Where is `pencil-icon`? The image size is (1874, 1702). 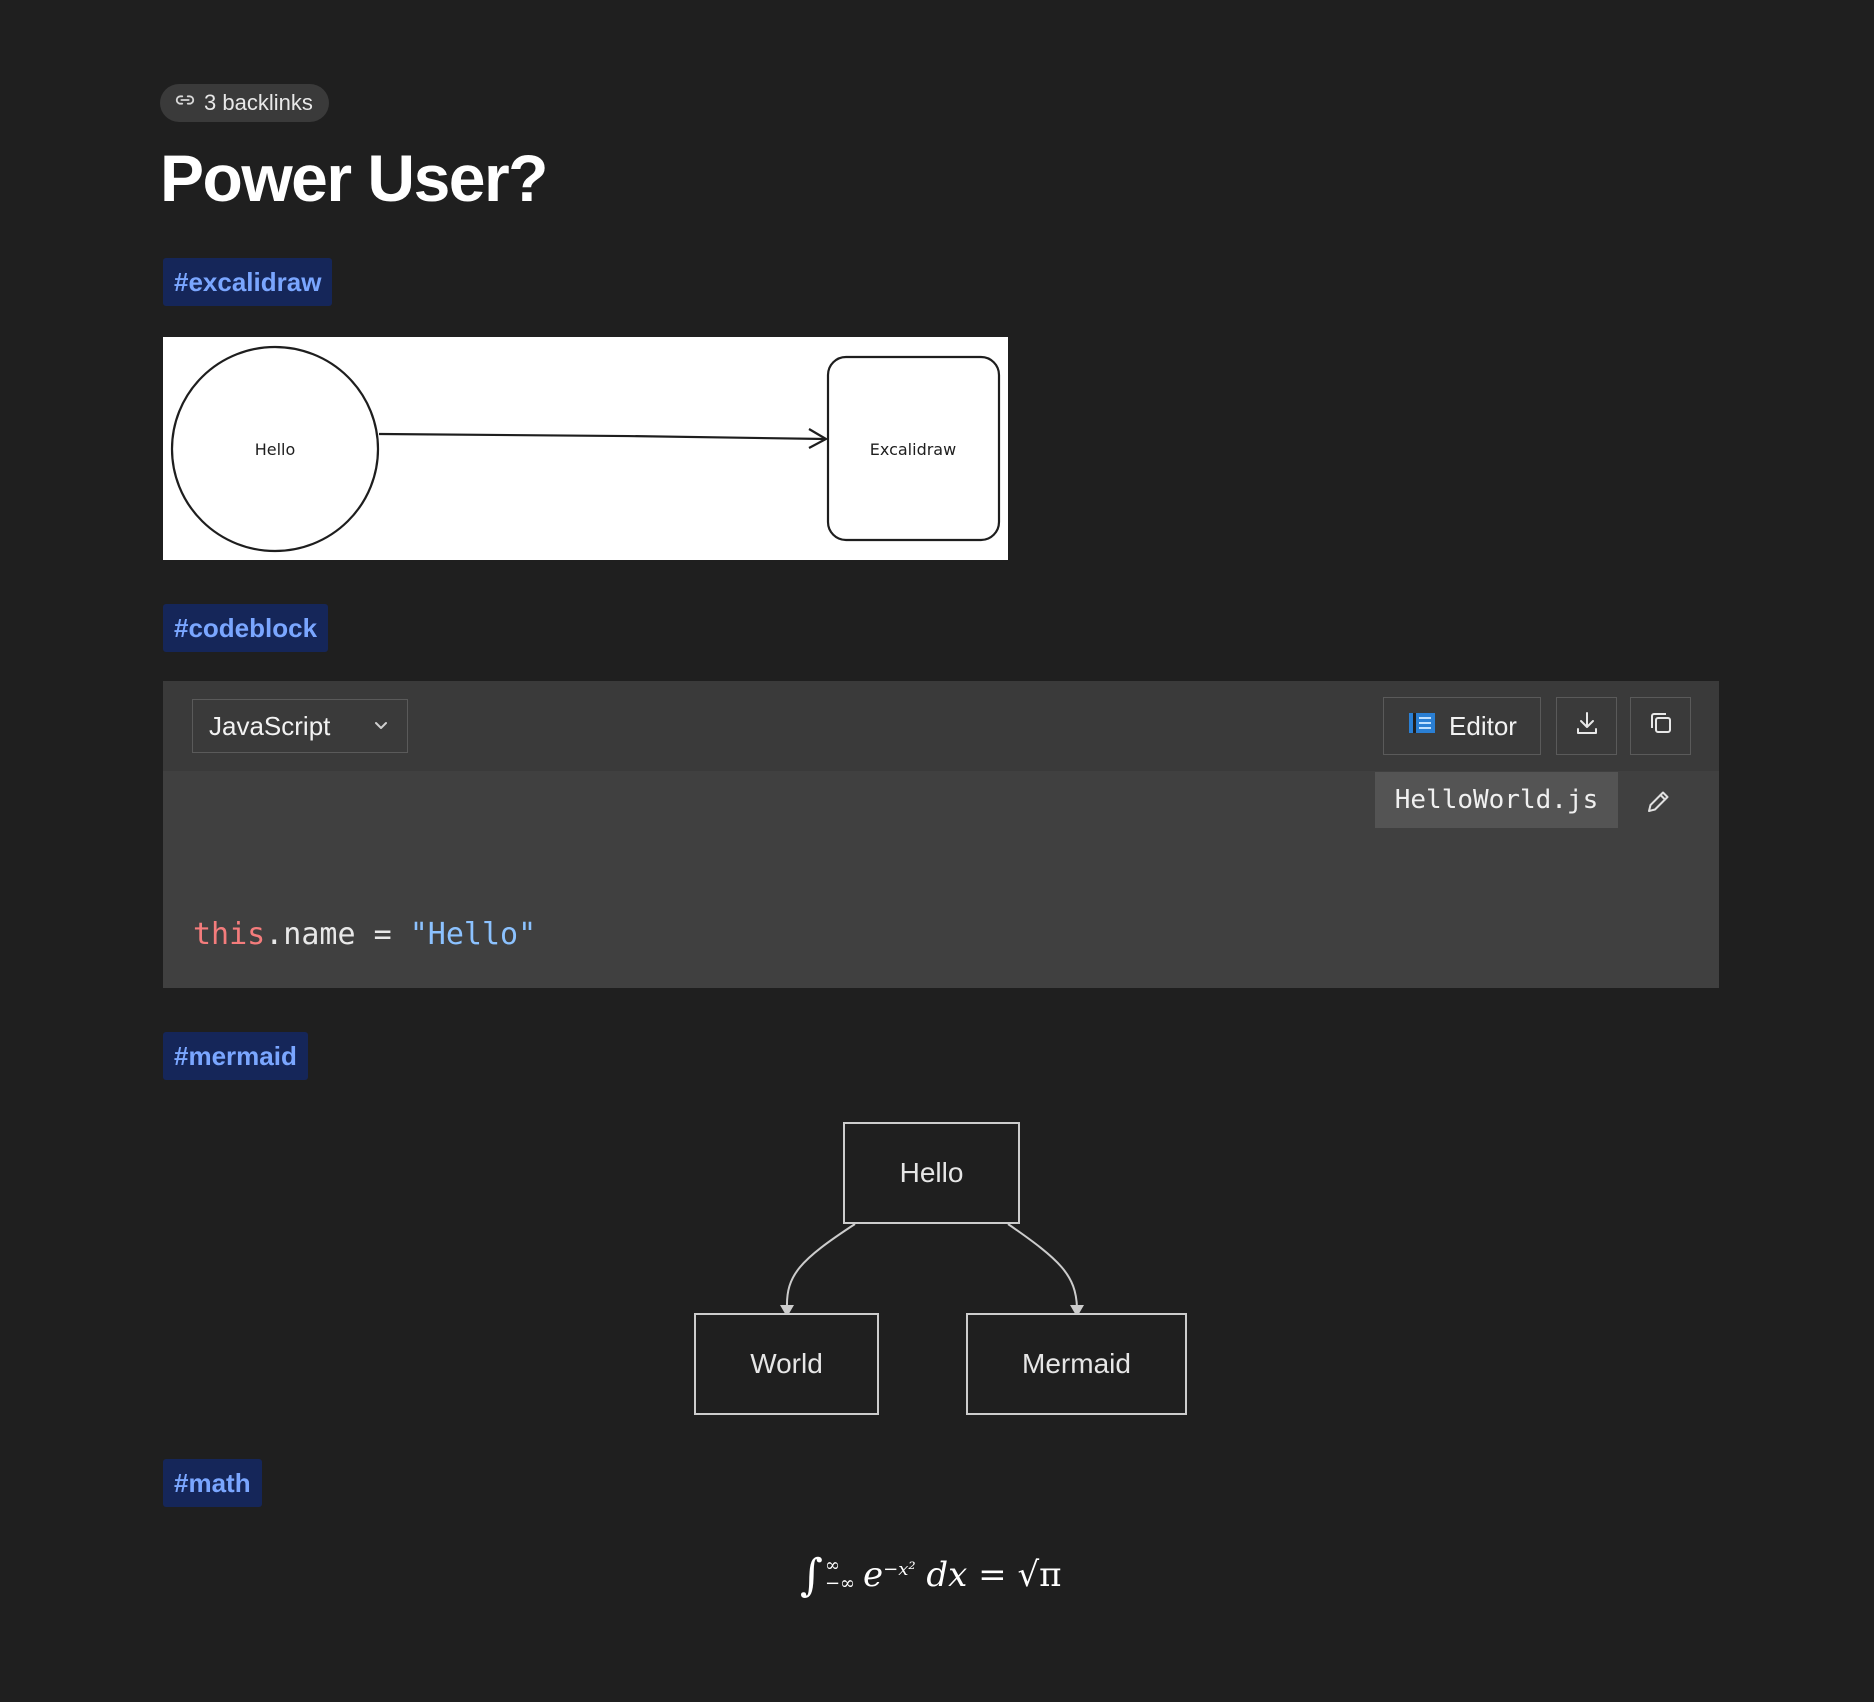
pencil-icon is located at coordinates (1659, 801).